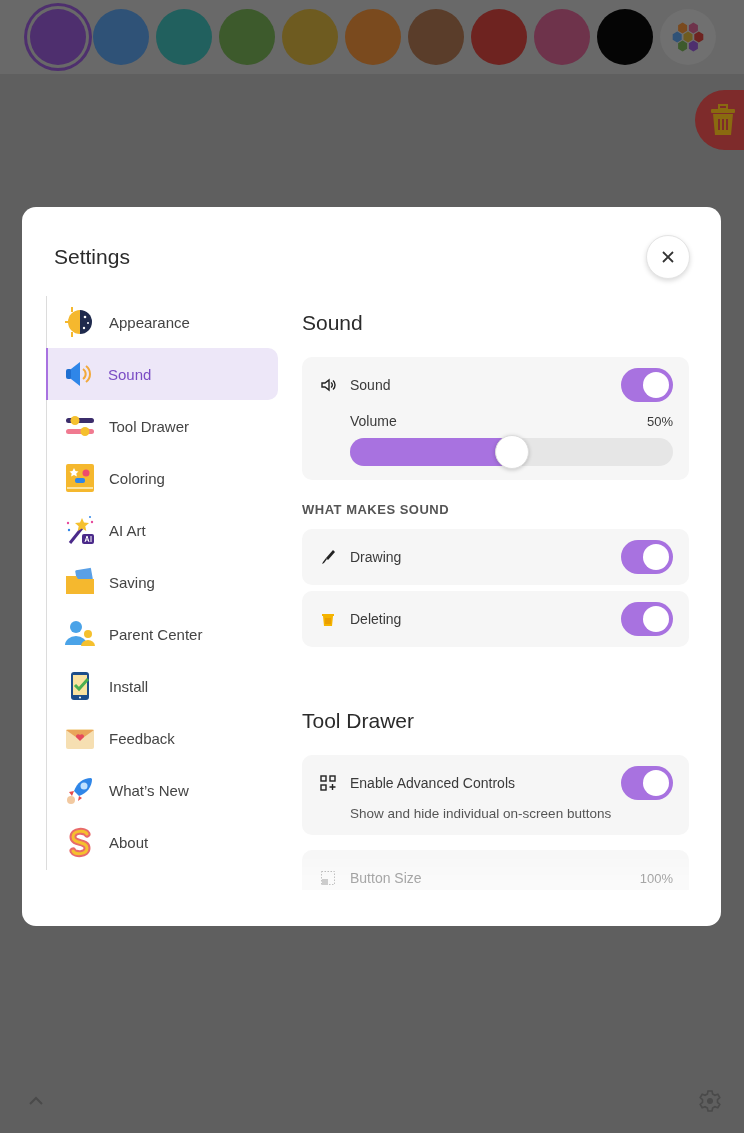 The image size is (744, 1133). What do you see at coordinates (328, 783) in the screenshot?
I see `grid-plus-icon` at bounding box center [328, 783].